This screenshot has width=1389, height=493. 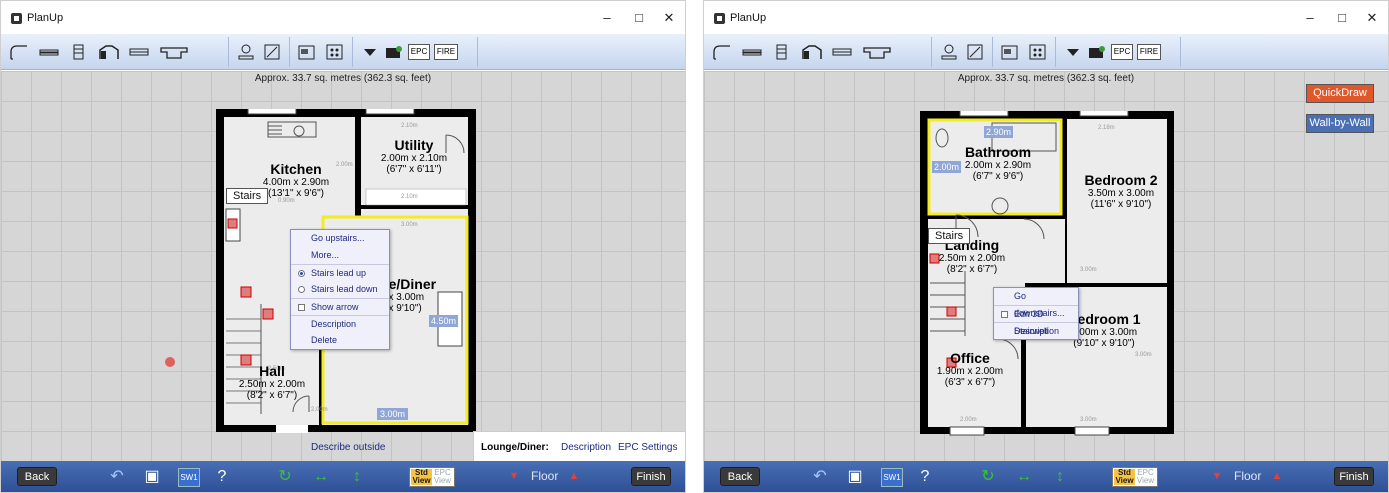 What do you see at coordinates (340, 272) in the screenshot?
I see `menu-stairs-up: Stairs lead up` at bounding box center [340, 272].